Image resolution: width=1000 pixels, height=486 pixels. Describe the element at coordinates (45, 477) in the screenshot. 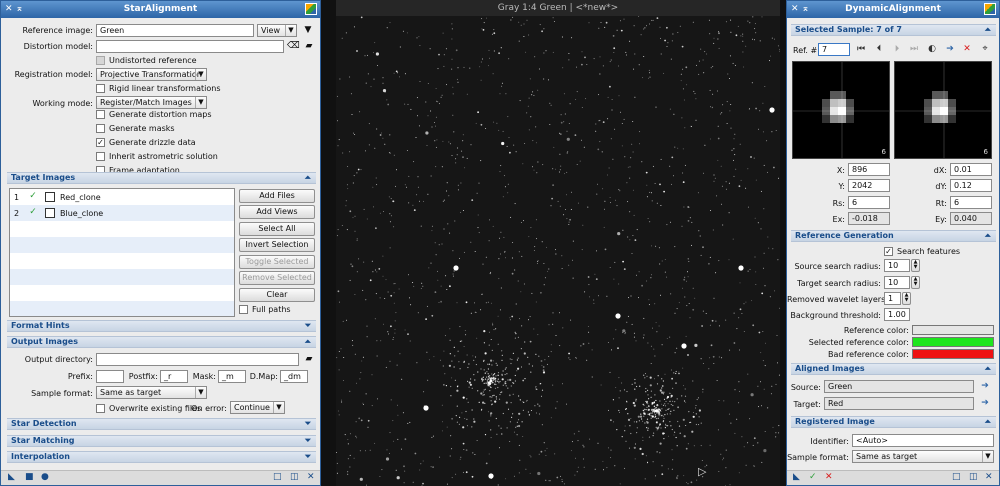

I see `apply-icon: ●` at that location.